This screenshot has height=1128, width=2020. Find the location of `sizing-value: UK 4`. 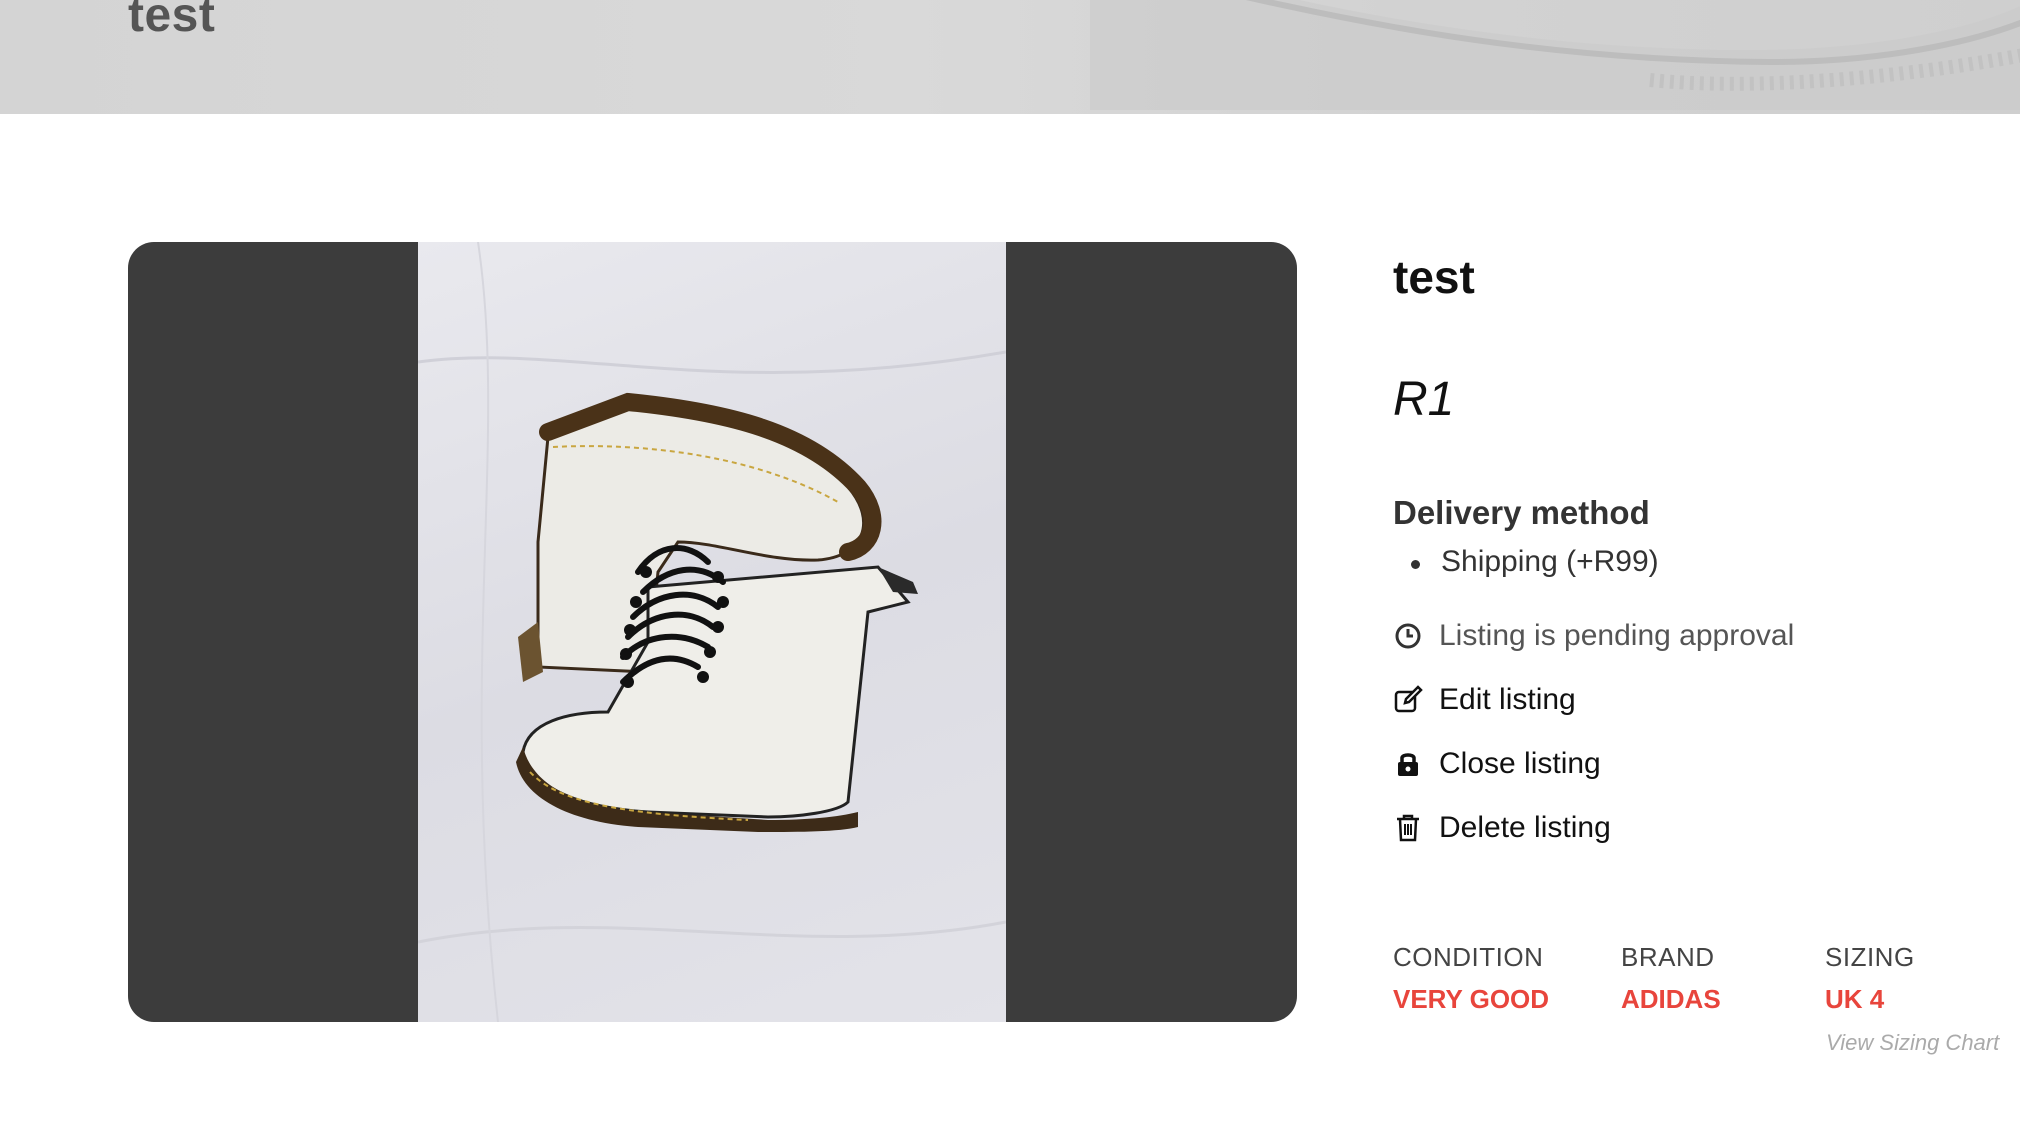

sizing-value: UK 4 is located at coordinates (1855, 999).